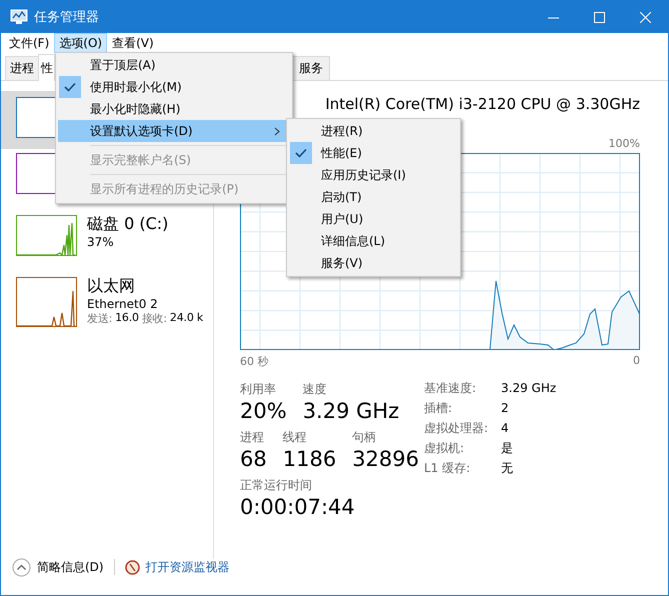 This screenshot has width=669, height=596. What do you see at coordinates (457, 428) in the screenshot?
I see `spec-label: 虚拟处理器:` at bounding box center [457, 428].